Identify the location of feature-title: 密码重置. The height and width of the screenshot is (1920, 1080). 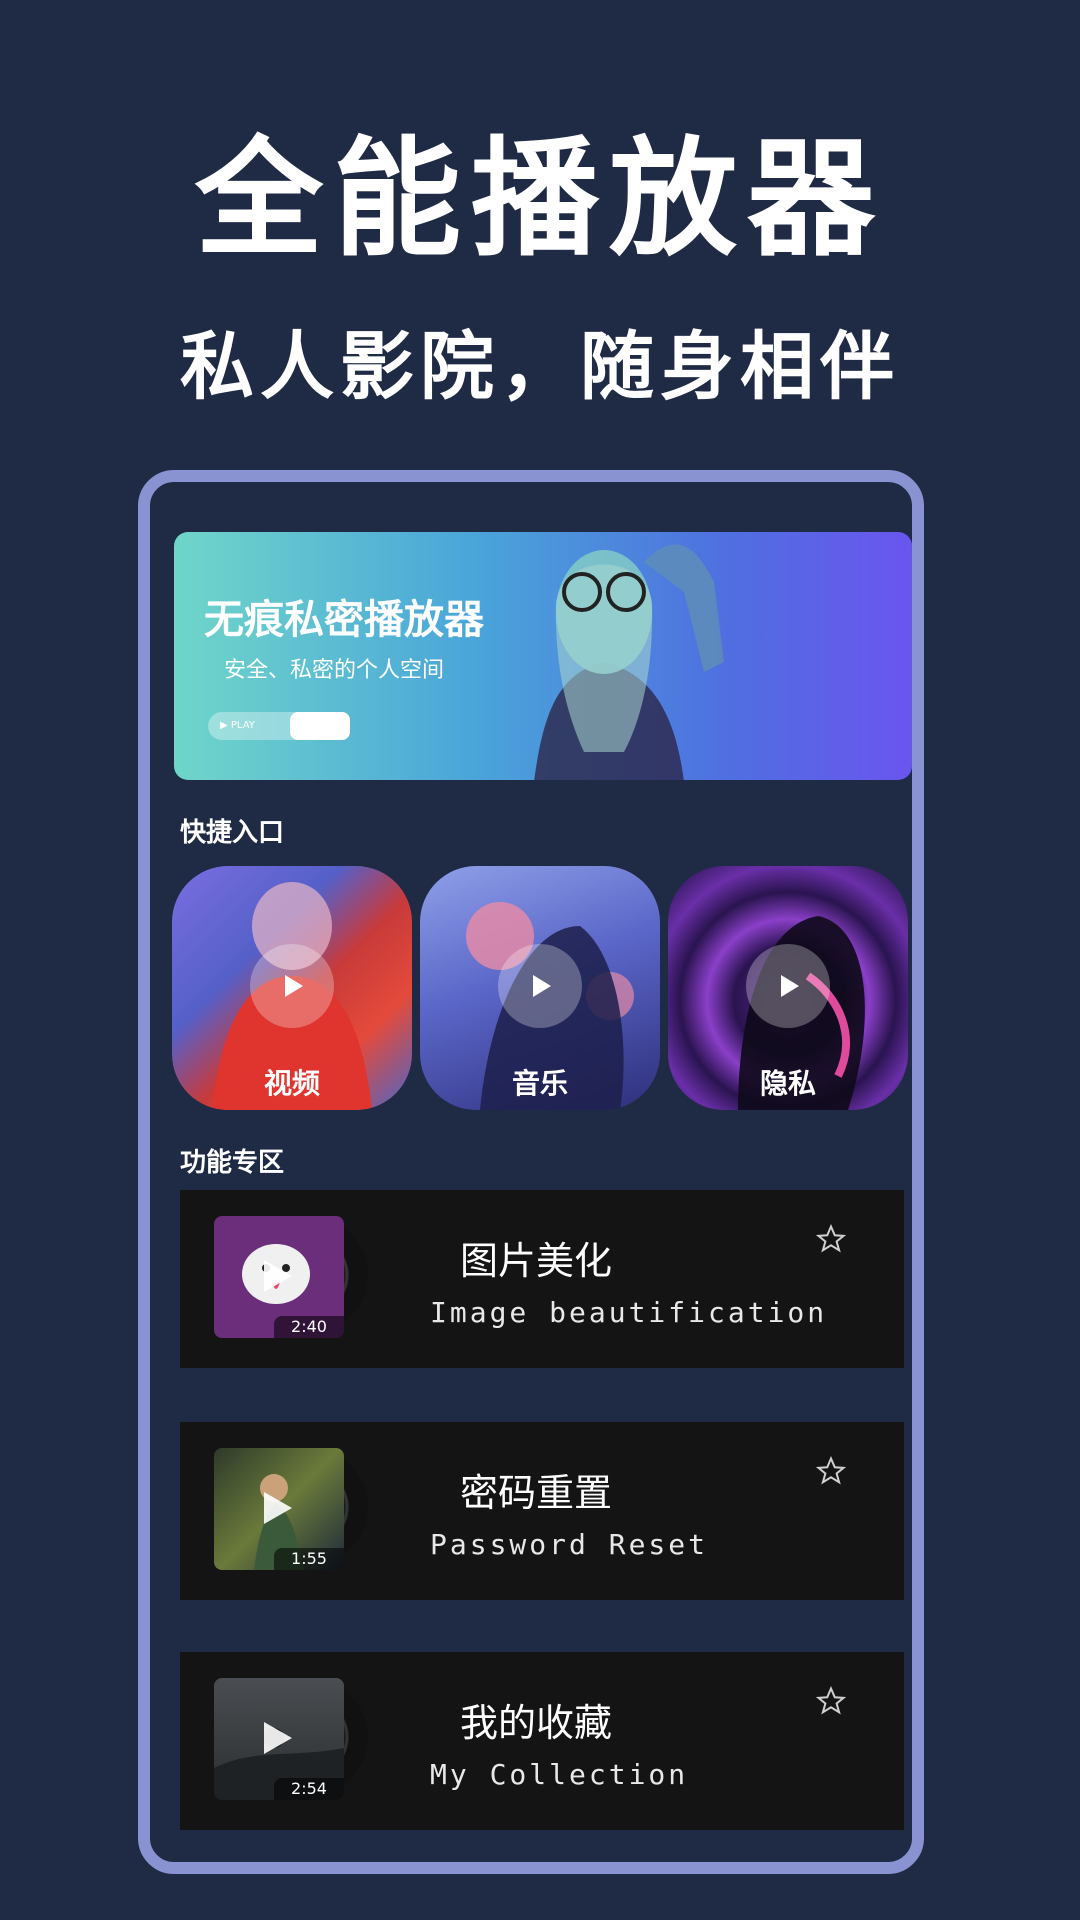
(536, 1493).